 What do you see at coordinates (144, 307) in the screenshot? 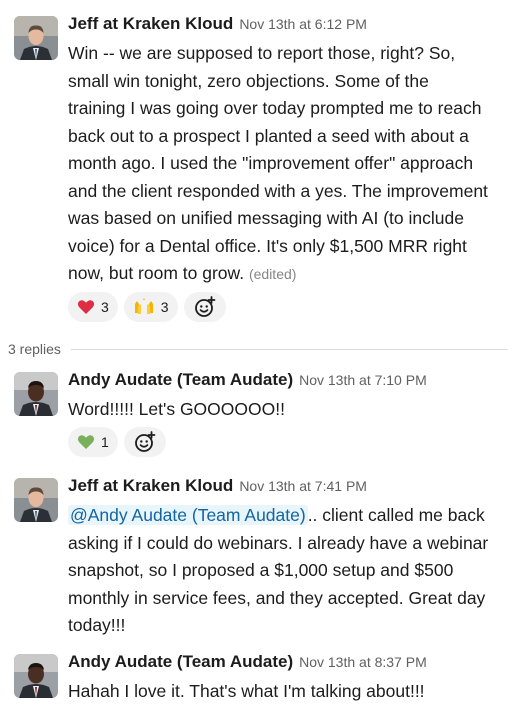
I see `raised-hands-emoji` at bounding box center [144, 307].